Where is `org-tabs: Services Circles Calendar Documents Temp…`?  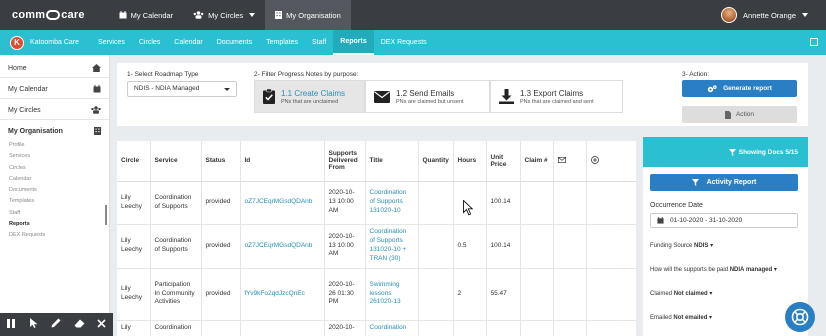 org-tabs: Services Circles Calendar Documents Temp… is located at coordinates (262, 42).